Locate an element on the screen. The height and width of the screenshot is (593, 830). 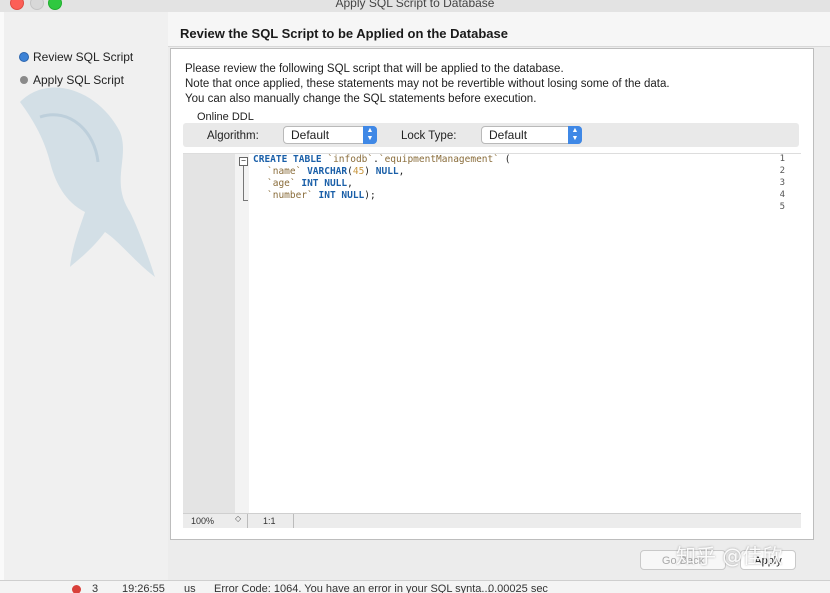
code-line: `number` INT NULL); is located at coordinates (321, 195).